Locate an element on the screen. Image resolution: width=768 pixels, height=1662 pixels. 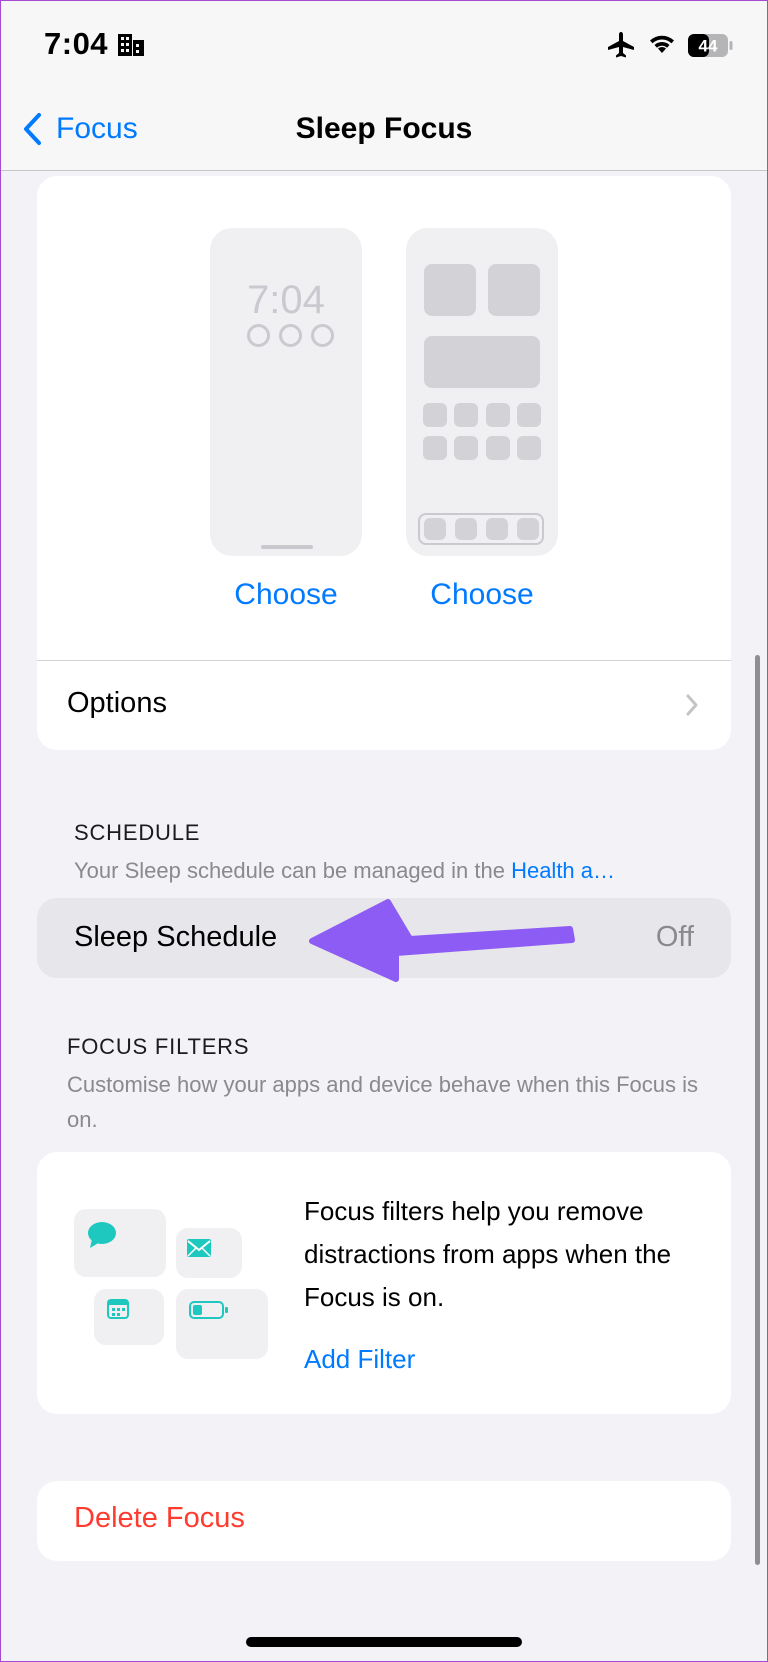
schedule-header: SCHEDULE is located at coordinates (137, 832).